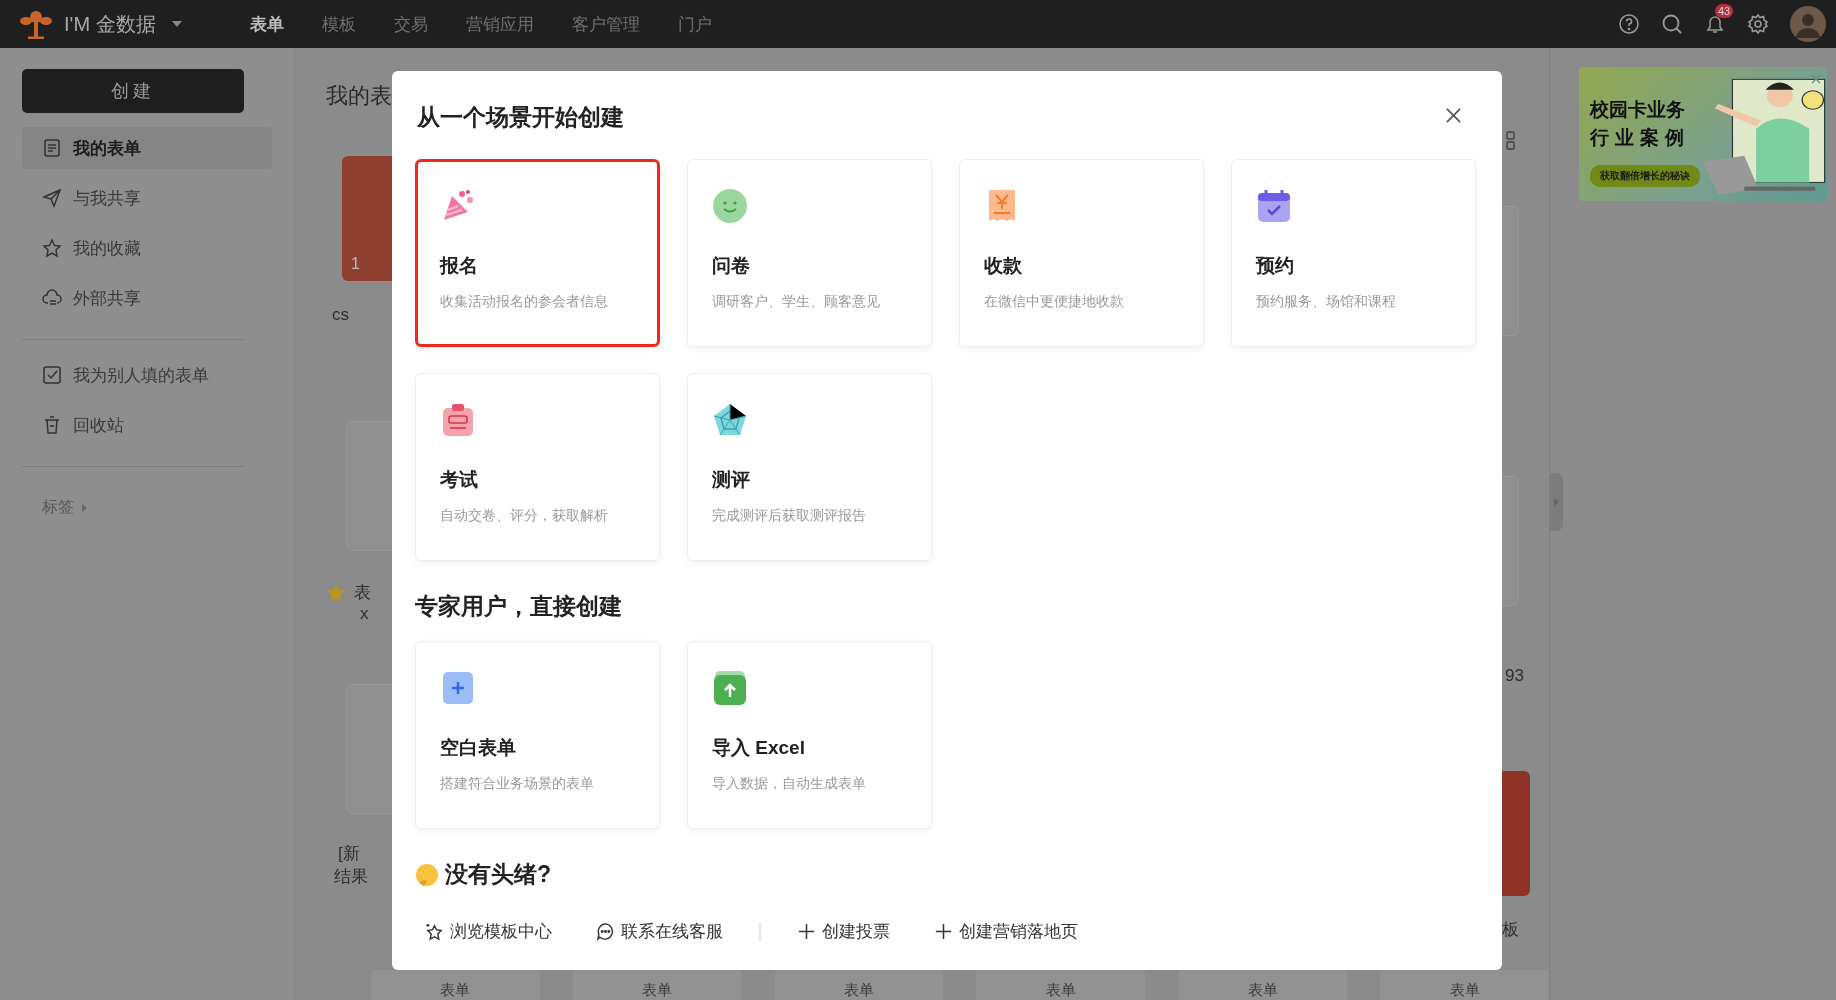  What do you see at coordinates (498, 874) in the screenshot?
I see `section-title: 没有头绪?` at bounding box center [498, 874].